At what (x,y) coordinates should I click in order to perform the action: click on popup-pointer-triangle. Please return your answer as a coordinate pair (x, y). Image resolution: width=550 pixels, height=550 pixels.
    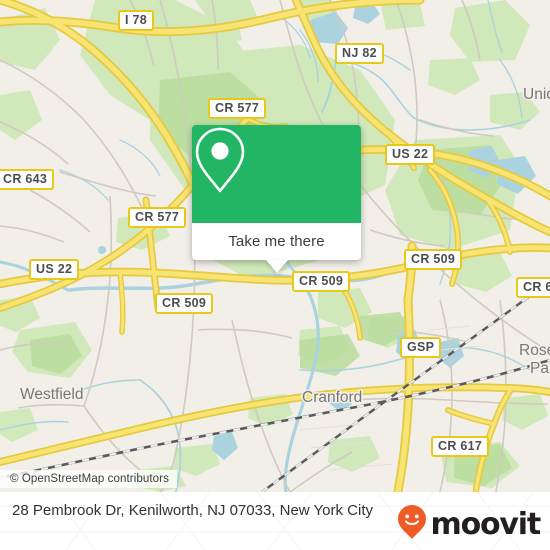
    Looking at the image, I should click on (276, 266).